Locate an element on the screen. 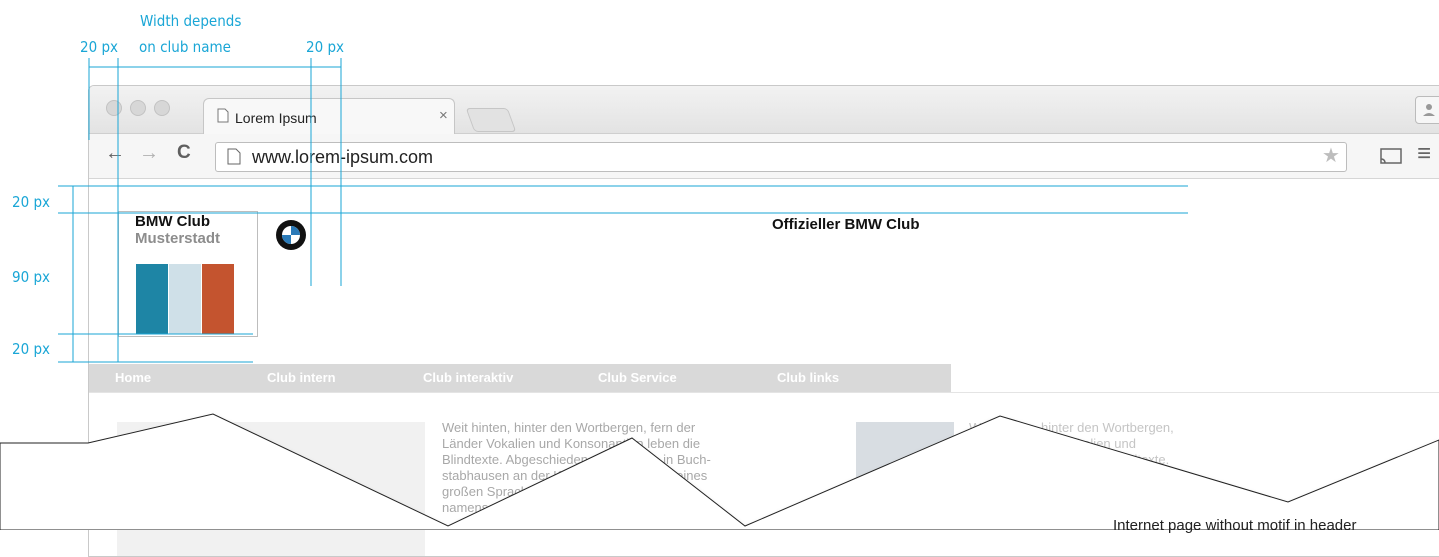 This screenshot has width=1439, height=557. caption: Internet page without motif in header is located at coordinates (1235, 525).